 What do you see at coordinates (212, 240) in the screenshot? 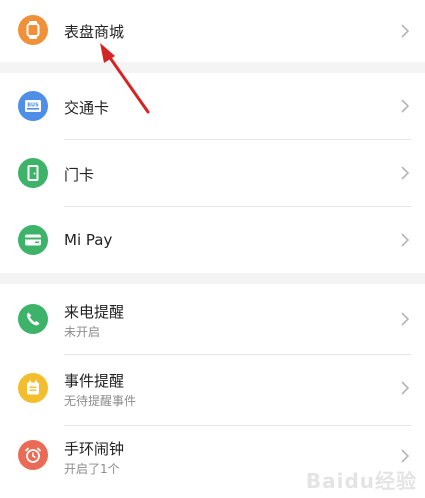
I see `mi-pay-row: Mi Pay` at bounding box center [212, 240].